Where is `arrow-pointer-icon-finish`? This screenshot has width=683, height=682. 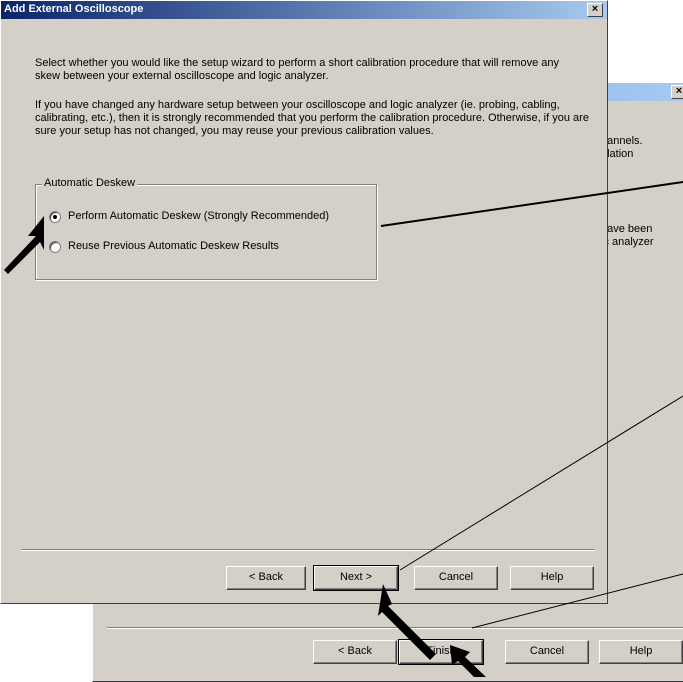 arrow-pointer-icon-finish is located at coordinates (468, 661).